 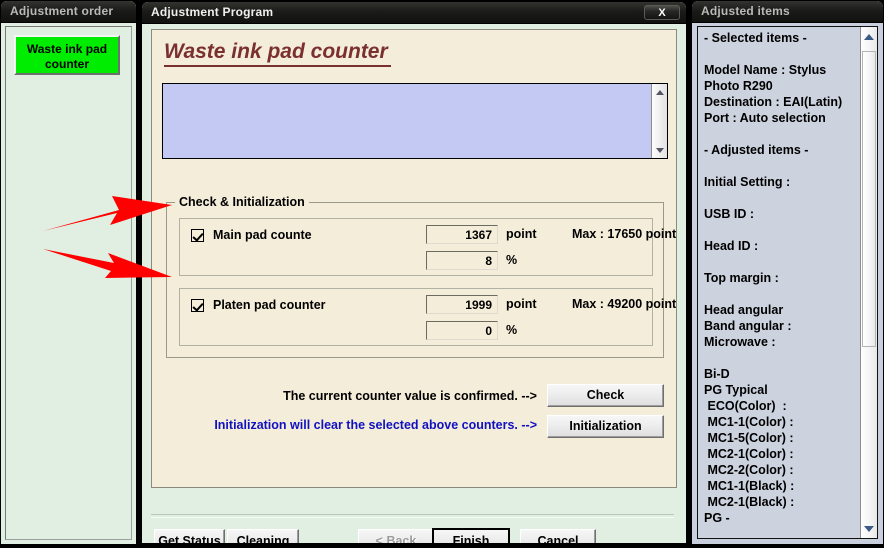 What do you see at coordinates (414, 13) in the screenshot?
I see `adjustment-program-titlebar: Adjustment Program X` at bounding box center [414, 13].